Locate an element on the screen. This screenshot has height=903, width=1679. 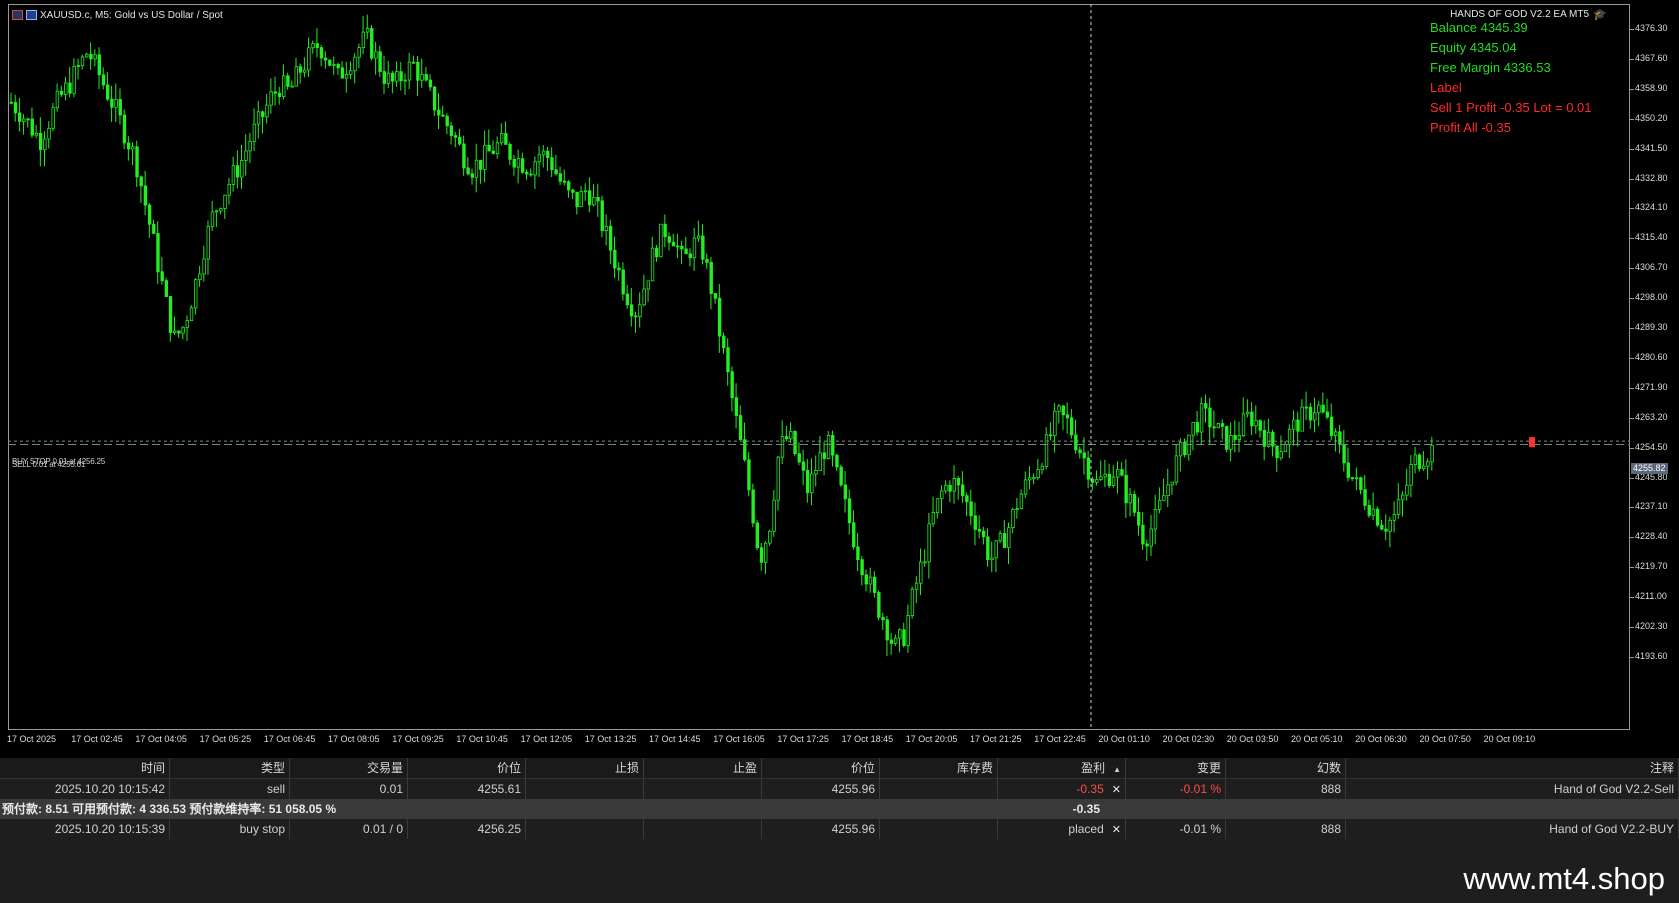
column-header: 库存费 is located at coordinates (939, 768).